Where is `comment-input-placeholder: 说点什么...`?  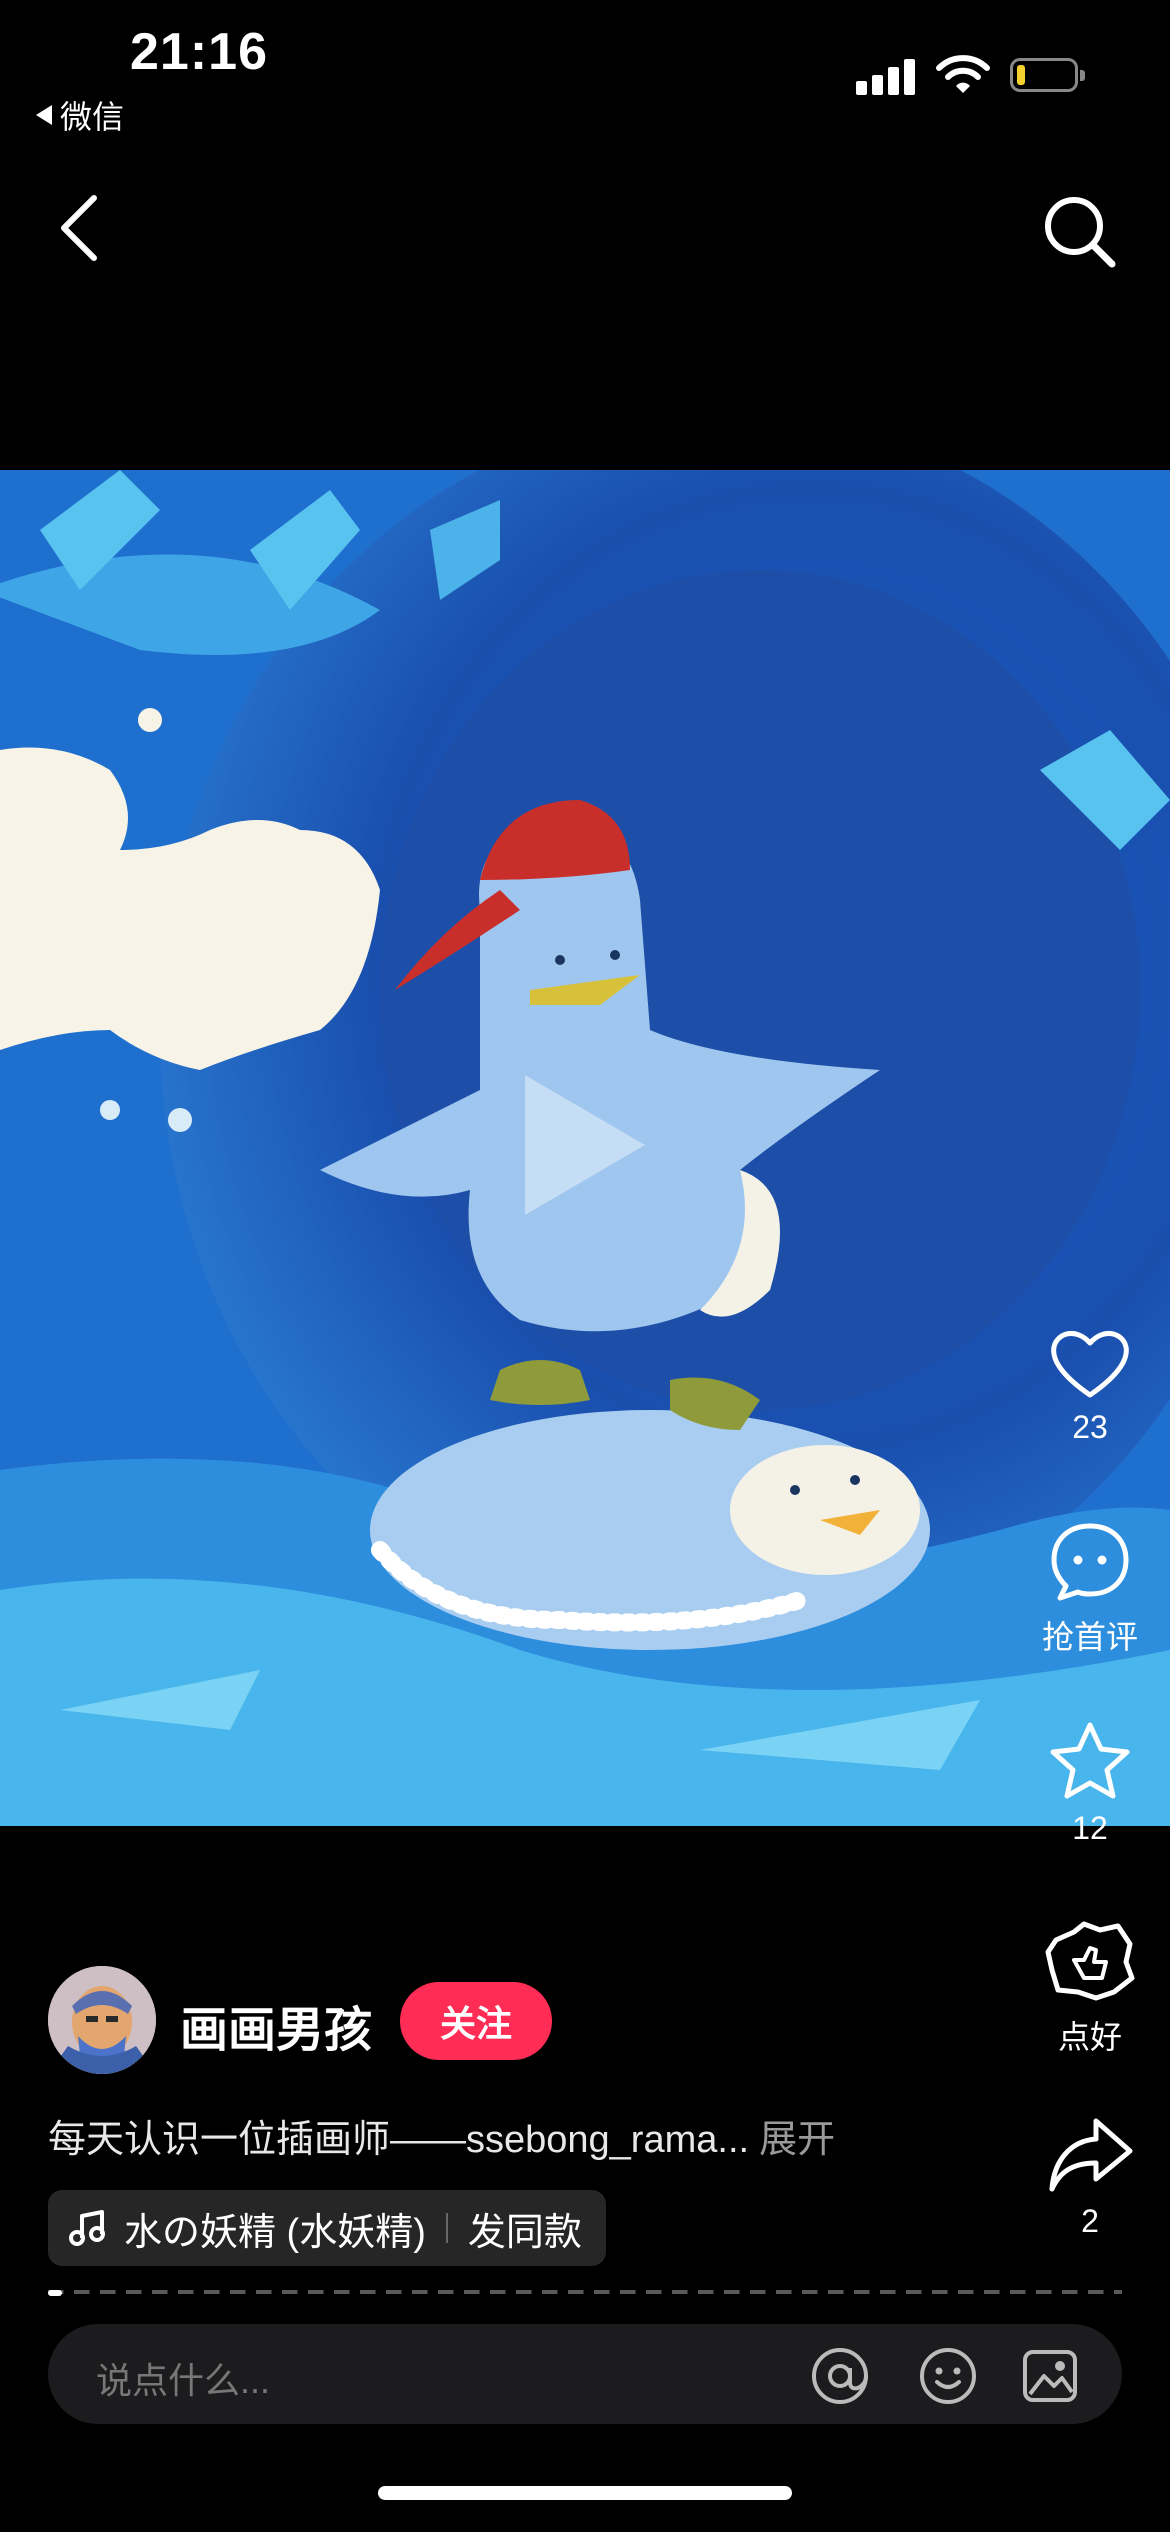 comment-input-placeholder: 说点什么... is located at coordinates (183, 2378).